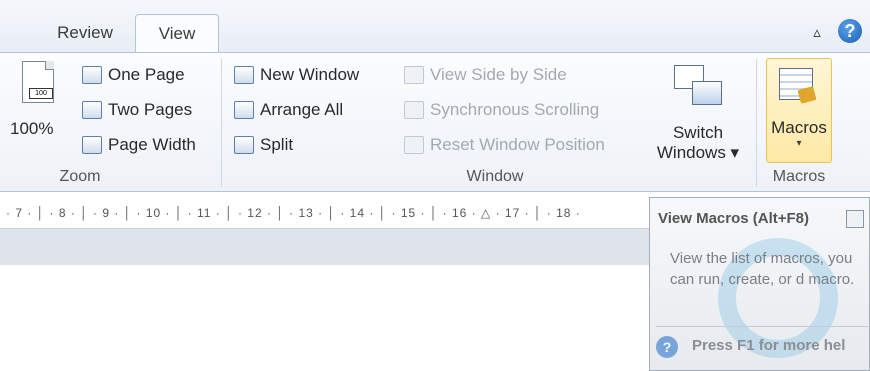  I want to click on collapse-ribbon-icon: ▵, so click(817, 33).